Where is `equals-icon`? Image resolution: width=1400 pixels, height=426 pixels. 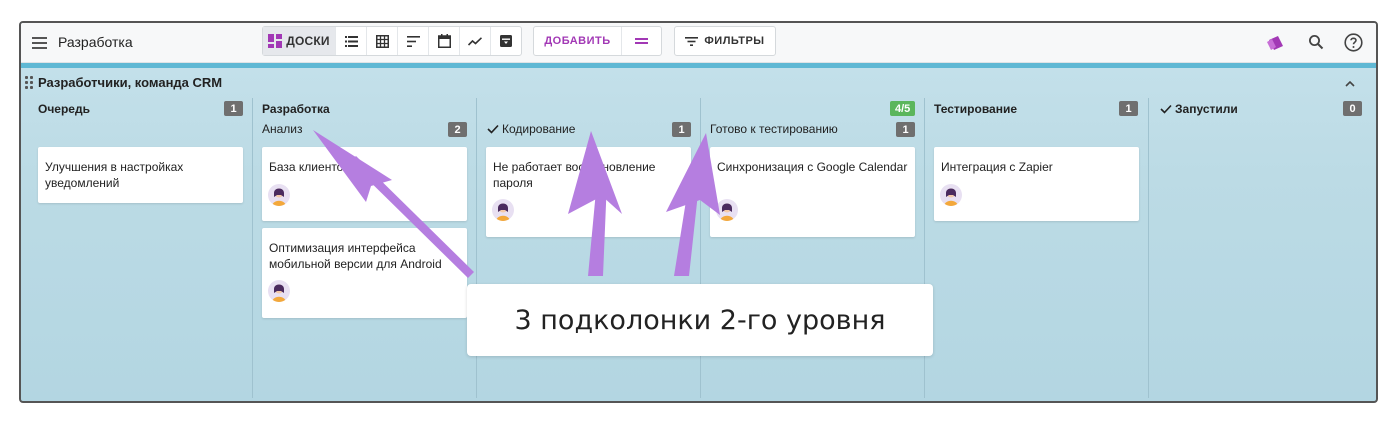 equals-icon is located at coordinates (641, 41).